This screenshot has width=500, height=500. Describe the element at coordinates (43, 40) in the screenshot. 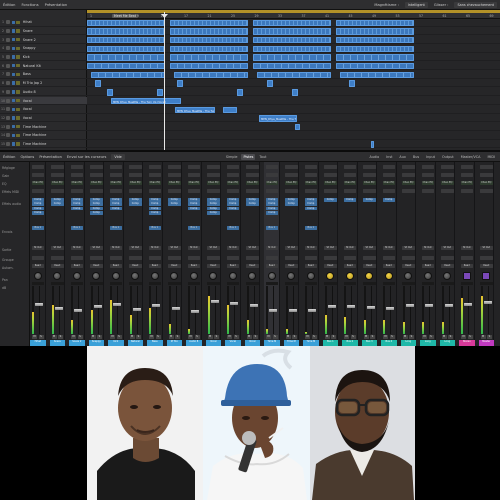

I see `track-header-row: 3 Snare 2` at that location.